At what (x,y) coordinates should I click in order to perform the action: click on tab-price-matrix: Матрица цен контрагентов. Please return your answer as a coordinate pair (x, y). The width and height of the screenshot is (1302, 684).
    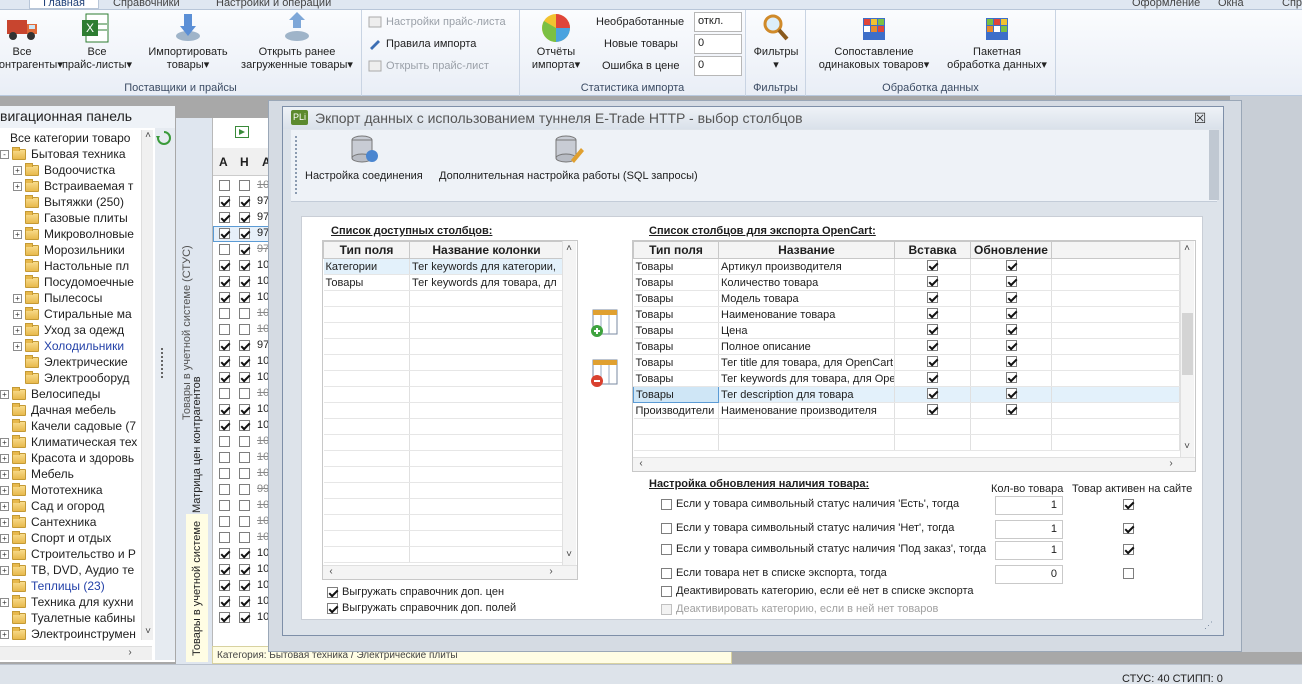
    Looking at the image, I should click on (197, 445).